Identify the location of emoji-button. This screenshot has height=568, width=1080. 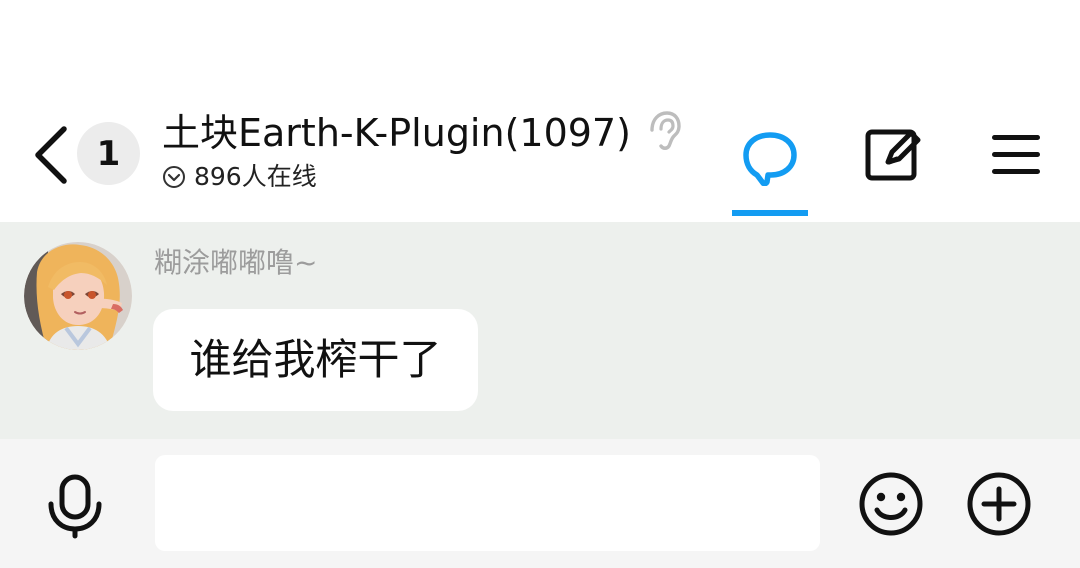
(891, 504).